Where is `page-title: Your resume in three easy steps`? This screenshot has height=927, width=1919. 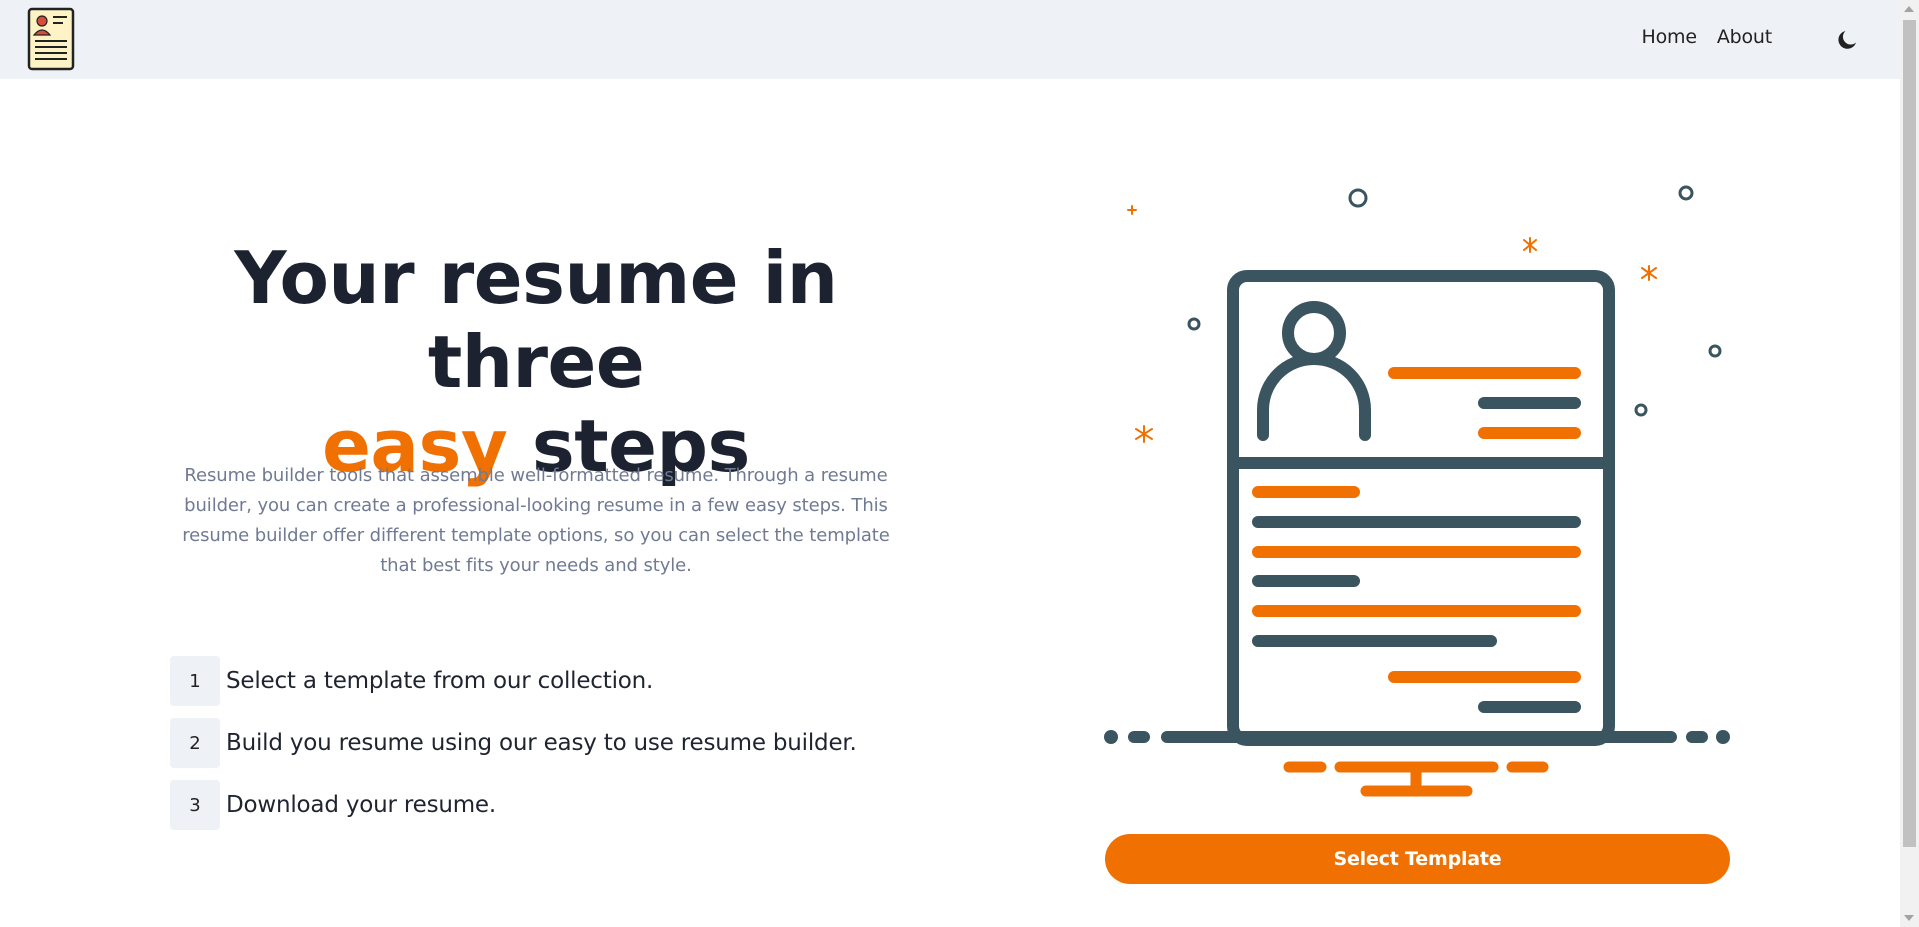
page-title: Your resume in three easy steps is located at coordinates (536, 362).